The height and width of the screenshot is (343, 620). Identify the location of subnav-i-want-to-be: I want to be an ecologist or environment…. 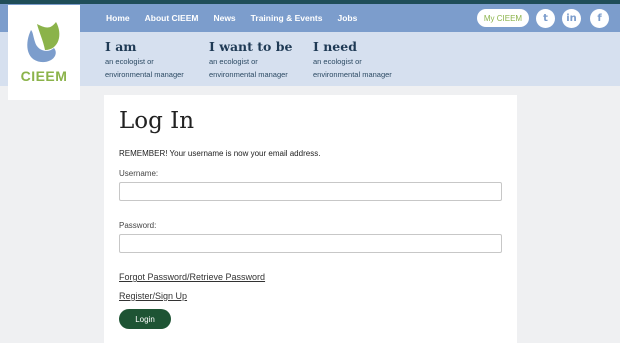
(250, 59).